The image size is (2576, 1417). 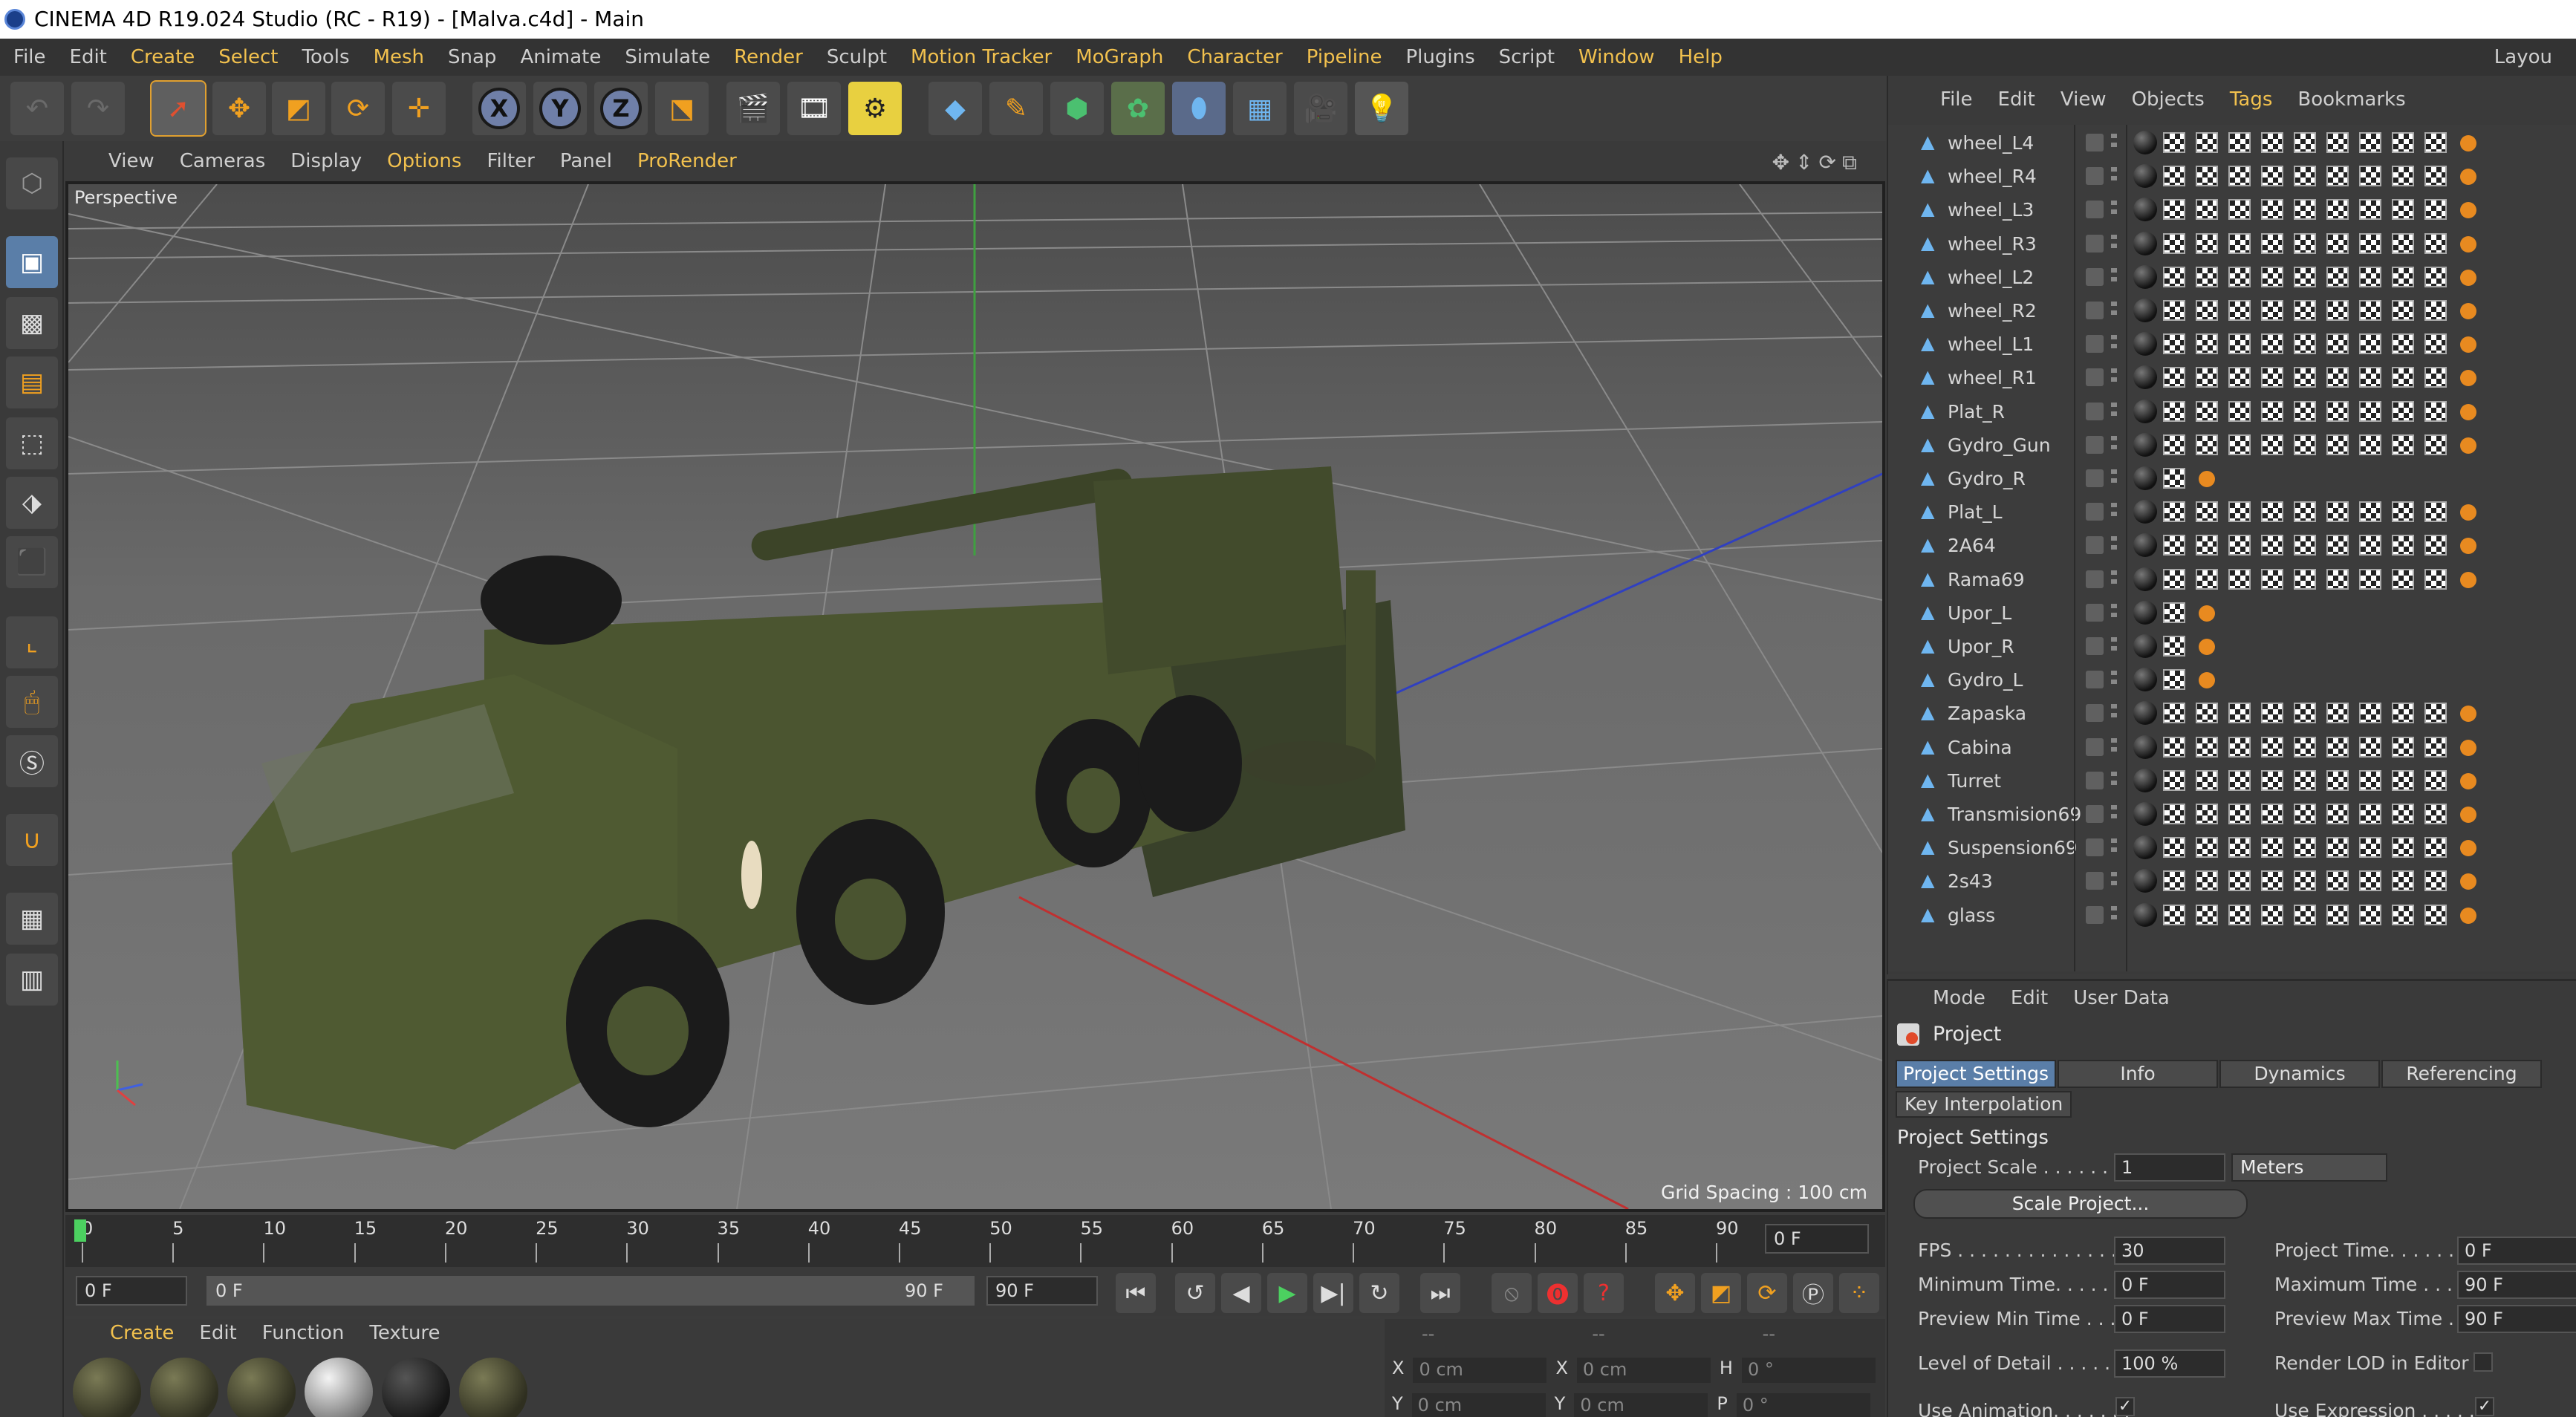 I want to click on tab-project-settings: Project Settings, so click(x=1976, y=1074).